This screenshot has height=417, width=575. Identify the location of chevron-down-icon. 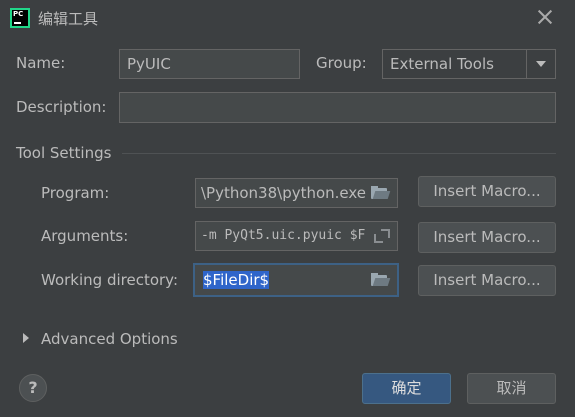
(541, 64).